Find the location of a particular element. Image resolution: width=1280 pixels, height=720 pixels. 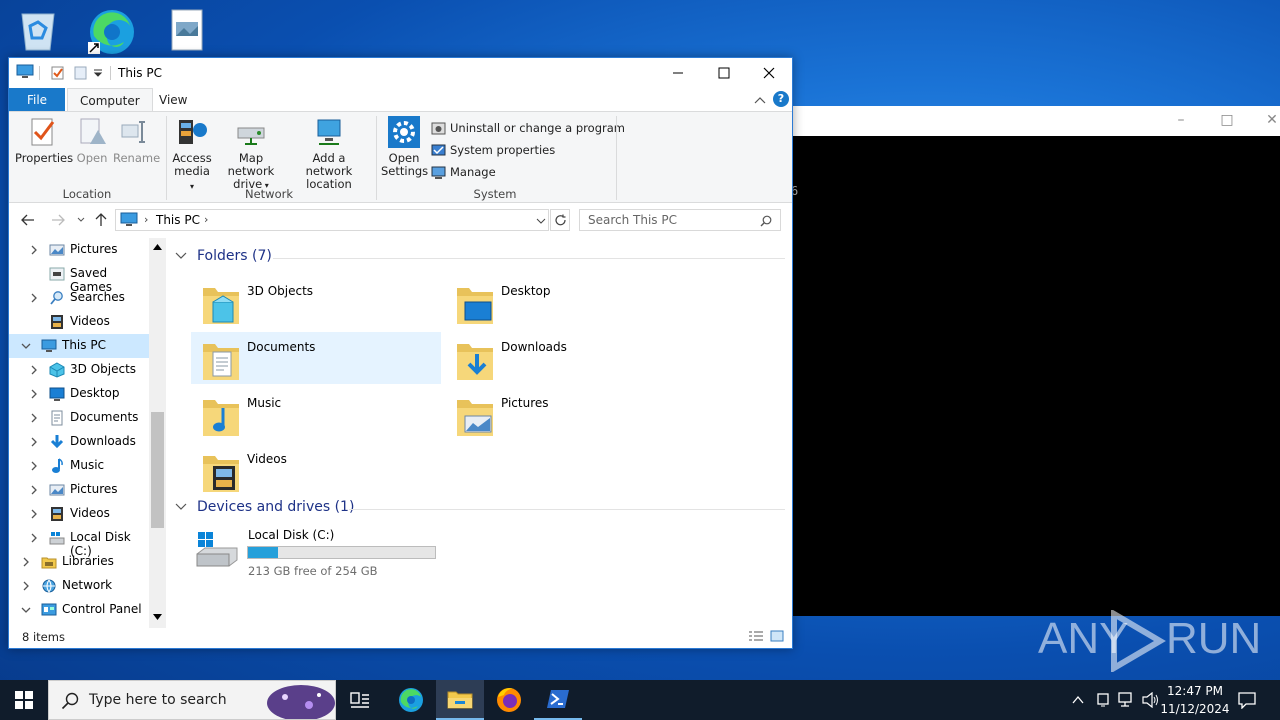

tree-item: Network is located at coordinates (79, 586).